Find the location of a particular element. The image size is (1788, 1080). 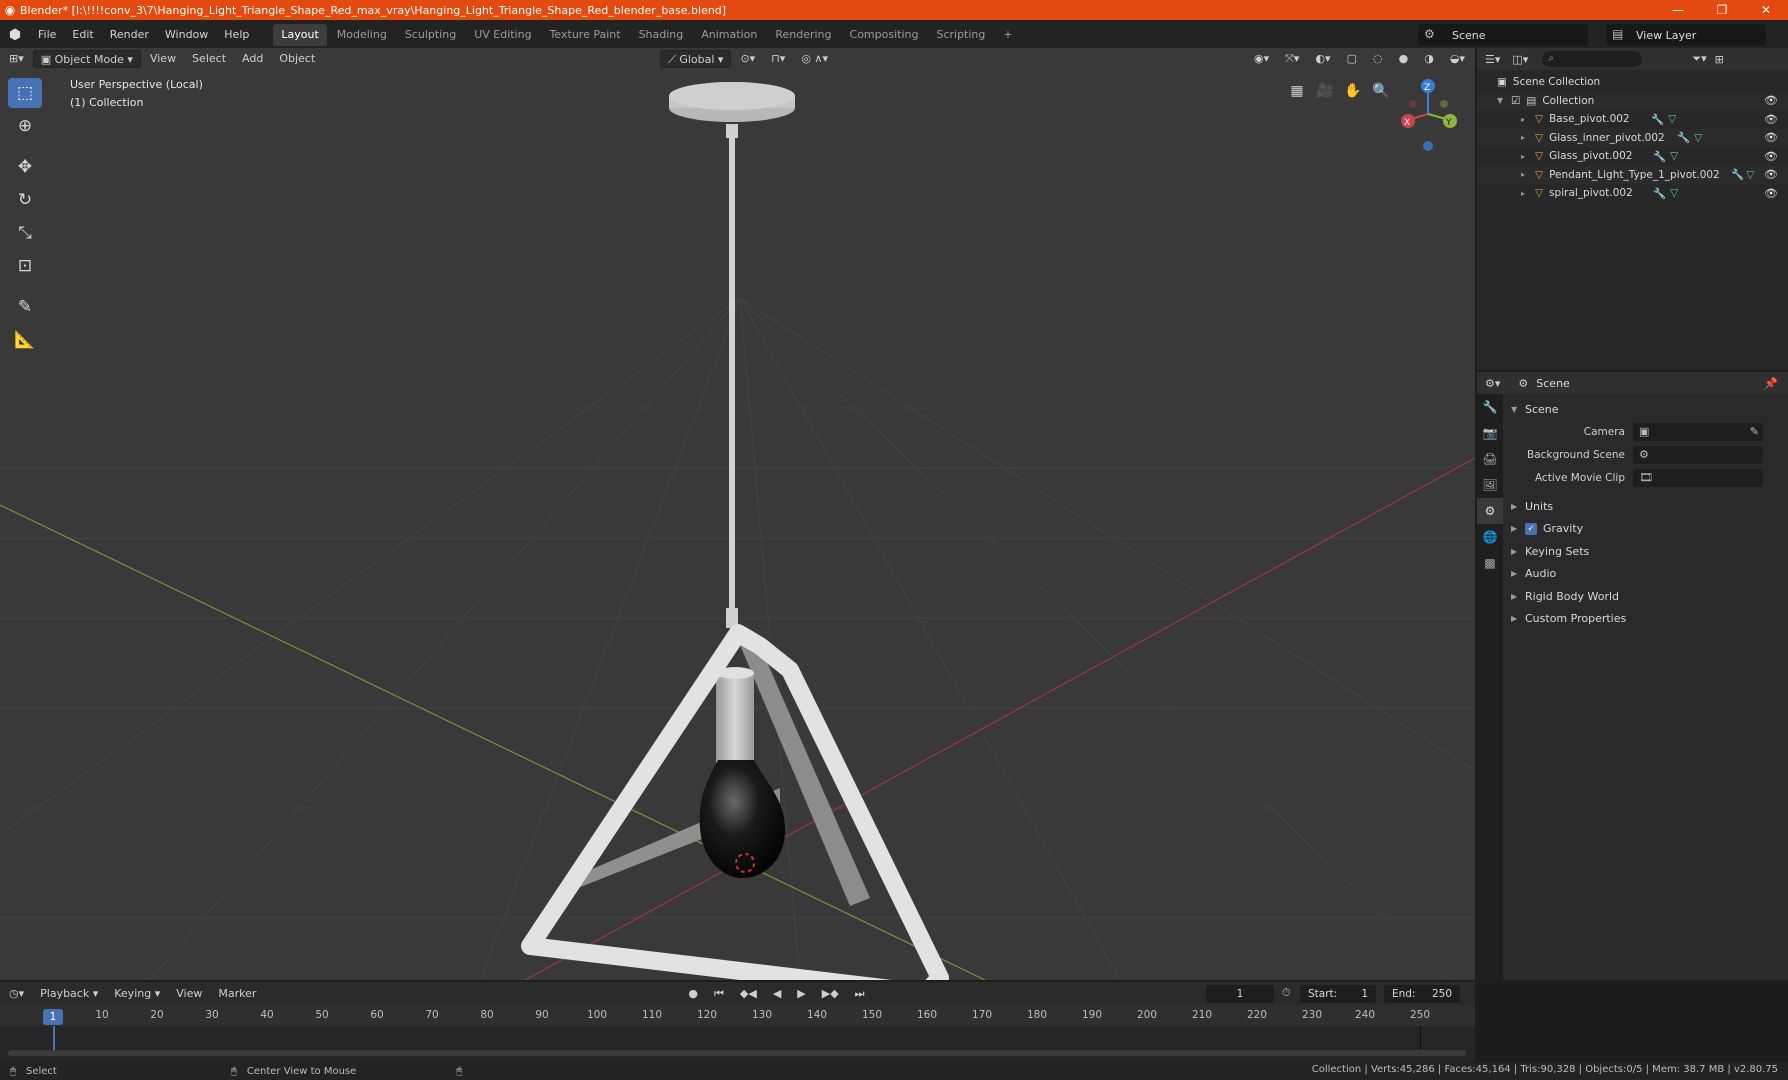

tab-shading: Shading is located at coordinates (661, 35).